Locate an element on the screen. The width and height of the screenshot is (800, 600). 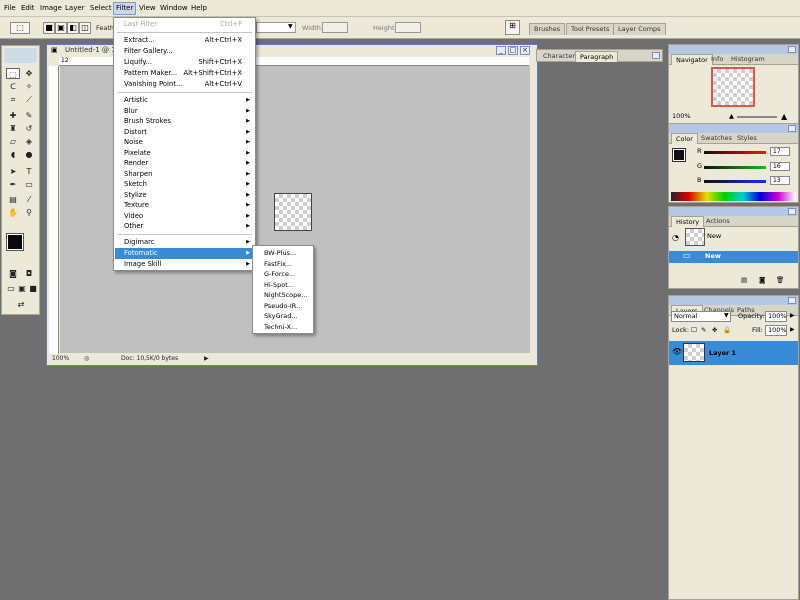
snapshot-label: New is located at coordinates (714, 236).